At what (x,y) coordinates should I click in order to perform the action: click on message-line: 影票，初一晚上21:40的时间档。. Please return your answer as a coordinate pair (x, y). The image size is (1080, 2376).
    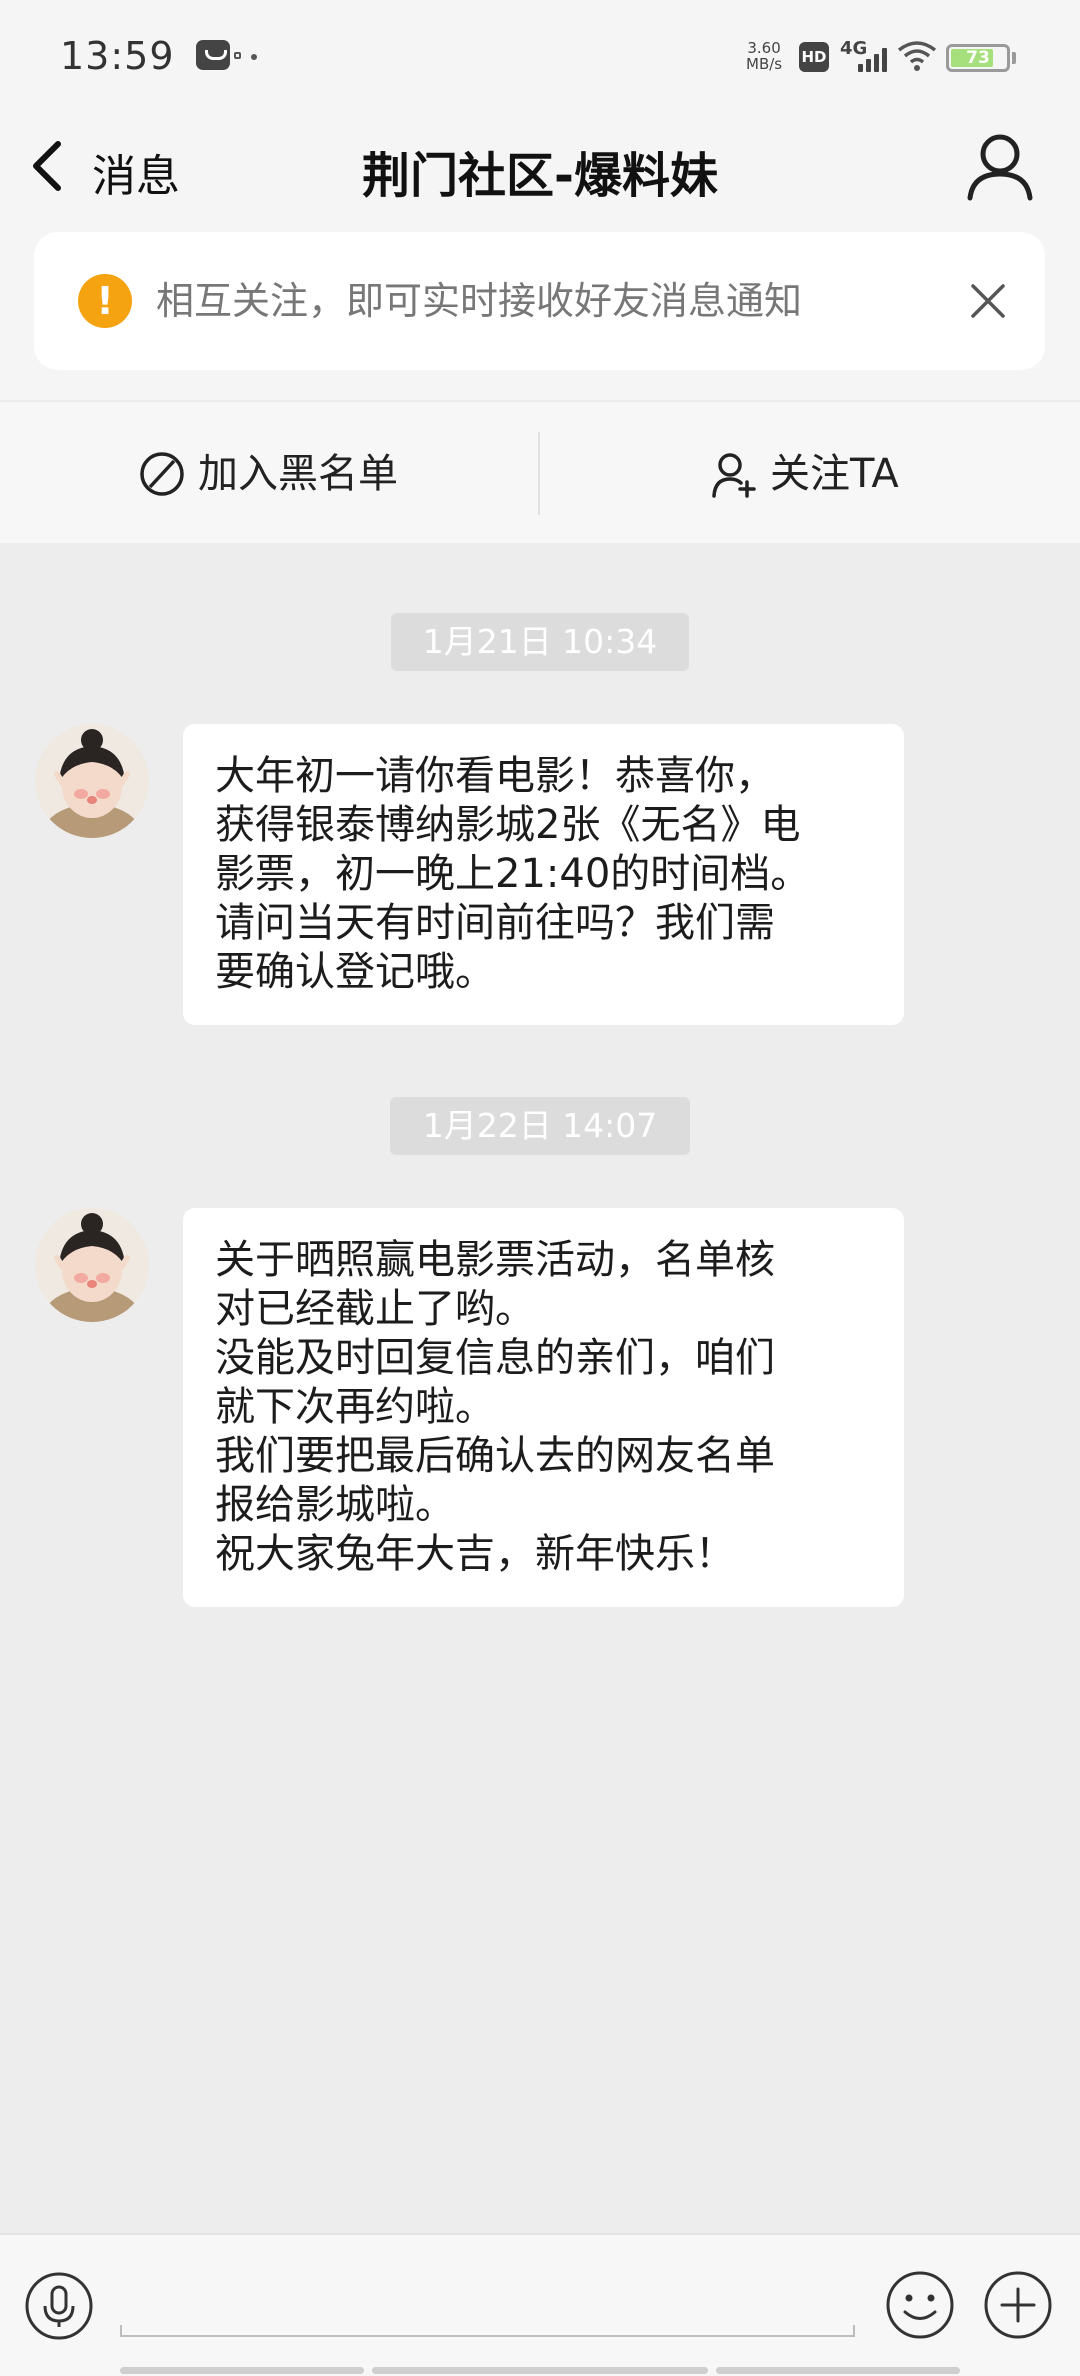
    Looking at the image, I should click on (513, 874).